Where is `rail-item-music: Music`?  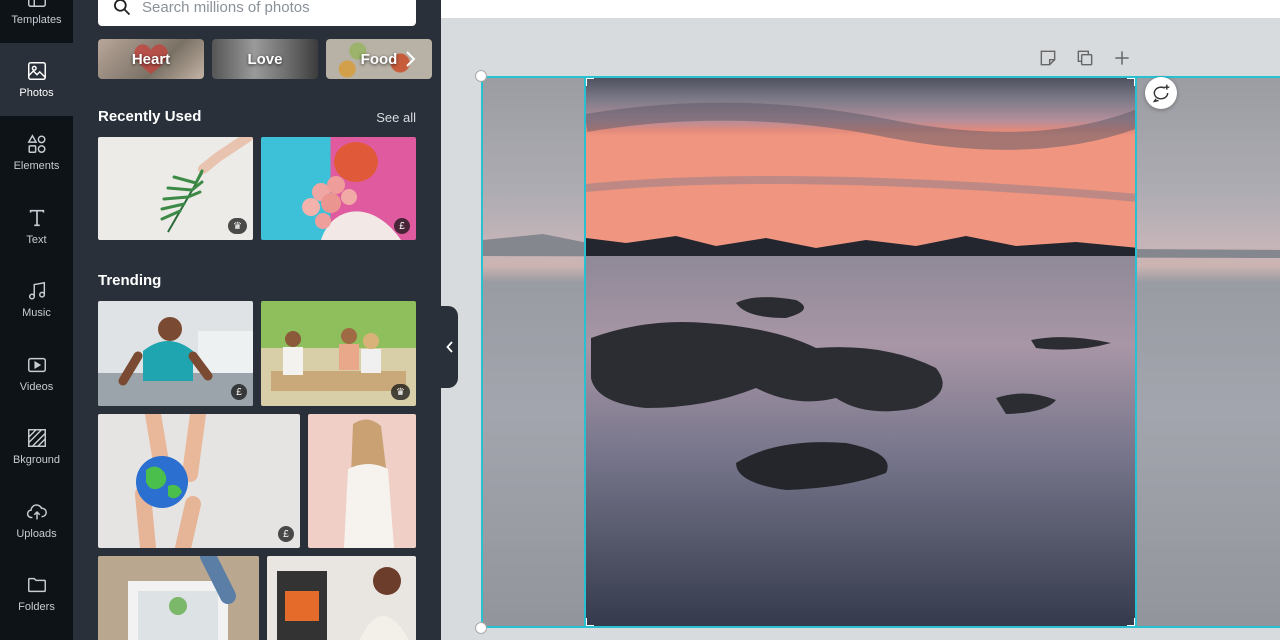
rail-item-music: Music is located at coordinates (36, 299).